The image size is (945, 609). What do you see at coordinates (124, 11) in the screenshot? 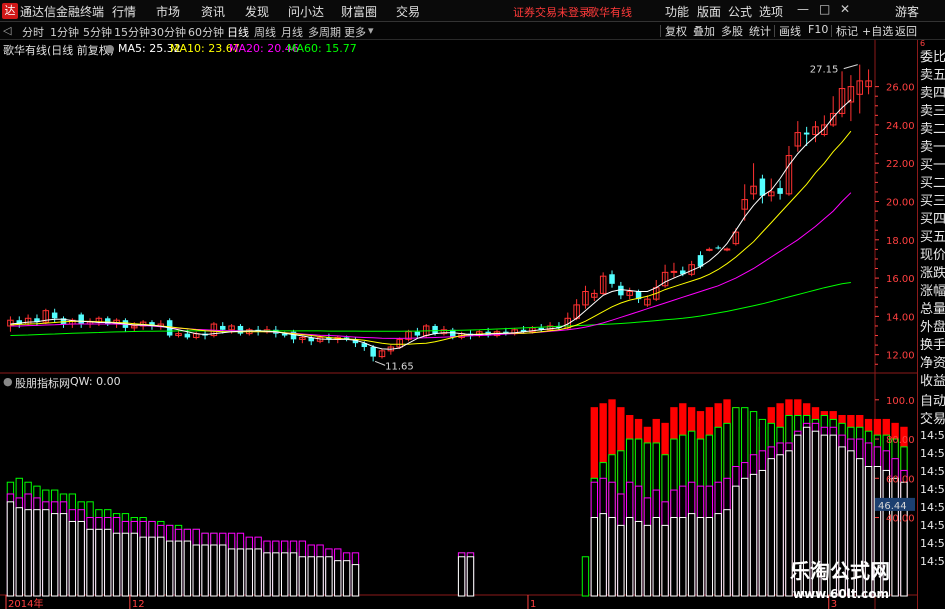
I see `menu-item-quotes: 行情` at bounding box center [124, 11].